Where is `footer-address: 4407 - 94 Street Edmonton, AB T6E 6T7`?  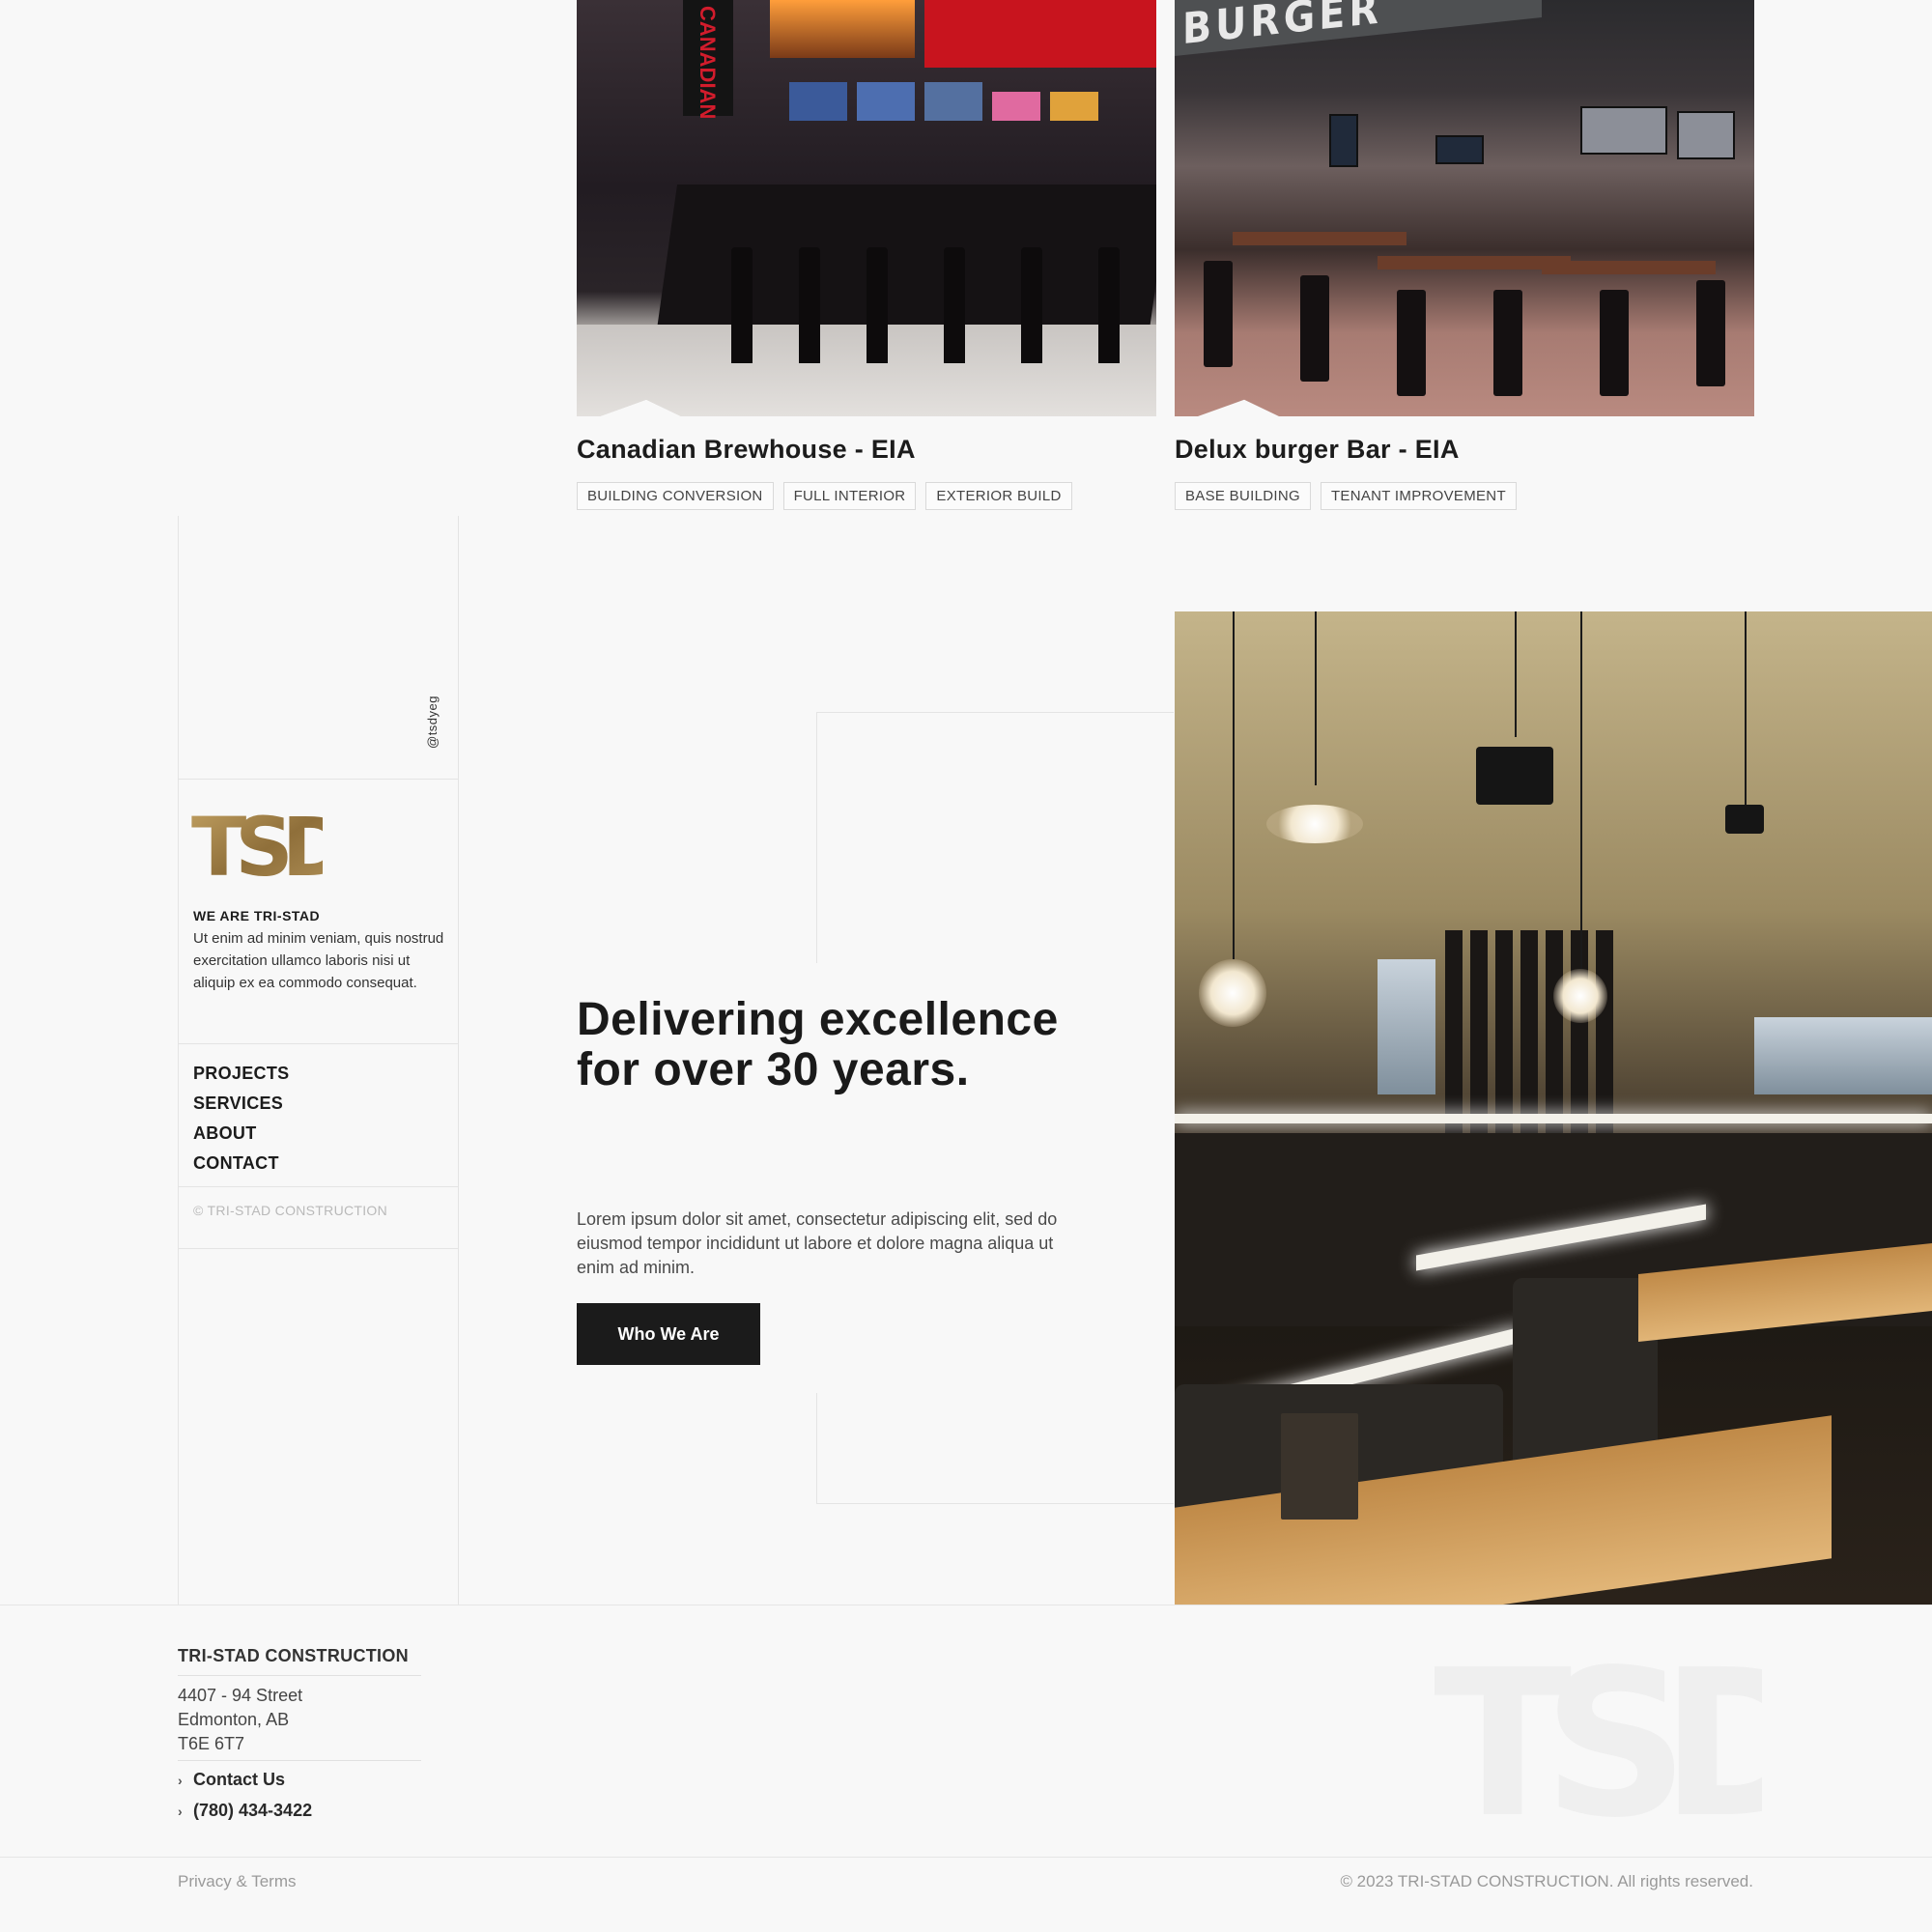
footer-address: 4407 - 94 Street Edmonton, AB T6E 6T7 is located at coordinates (240, 1720).